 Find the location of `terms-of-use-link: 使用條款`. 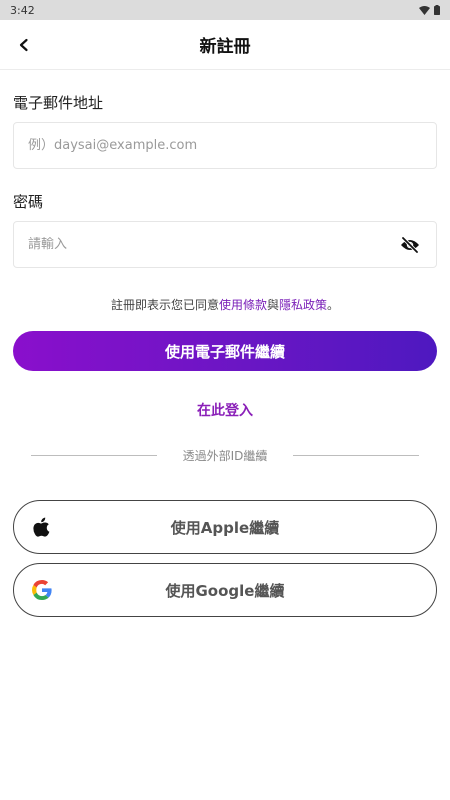

terms-of-use-link: 使用條款 is located at coordinates (243, 305).